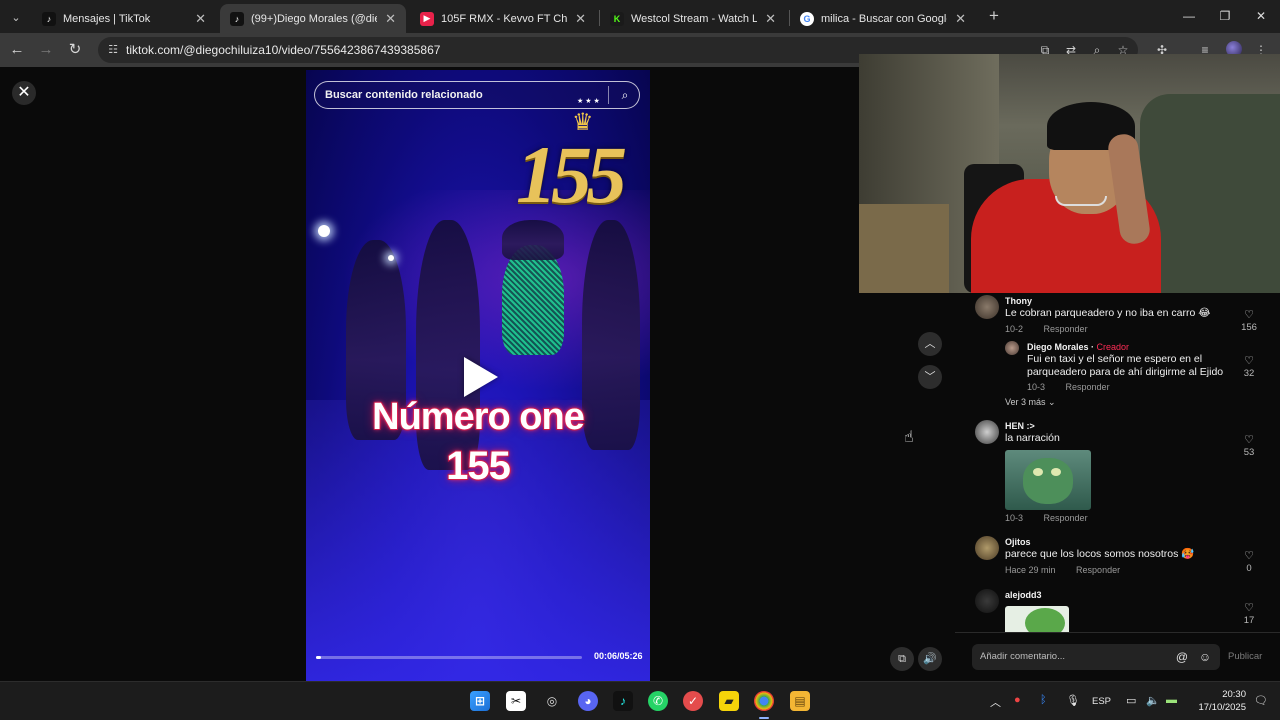 This screenshot has height=720, width=1280. What do you see at coordinates (516, 701) in the screenshot?
I see `capcut-icon: ✂` at bounding box center [516, 701].